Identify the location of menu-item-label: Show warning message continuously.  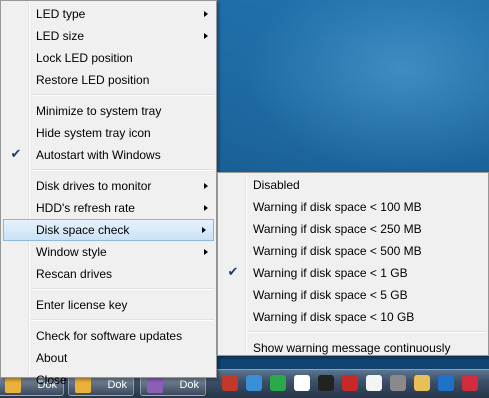
(352, 348).